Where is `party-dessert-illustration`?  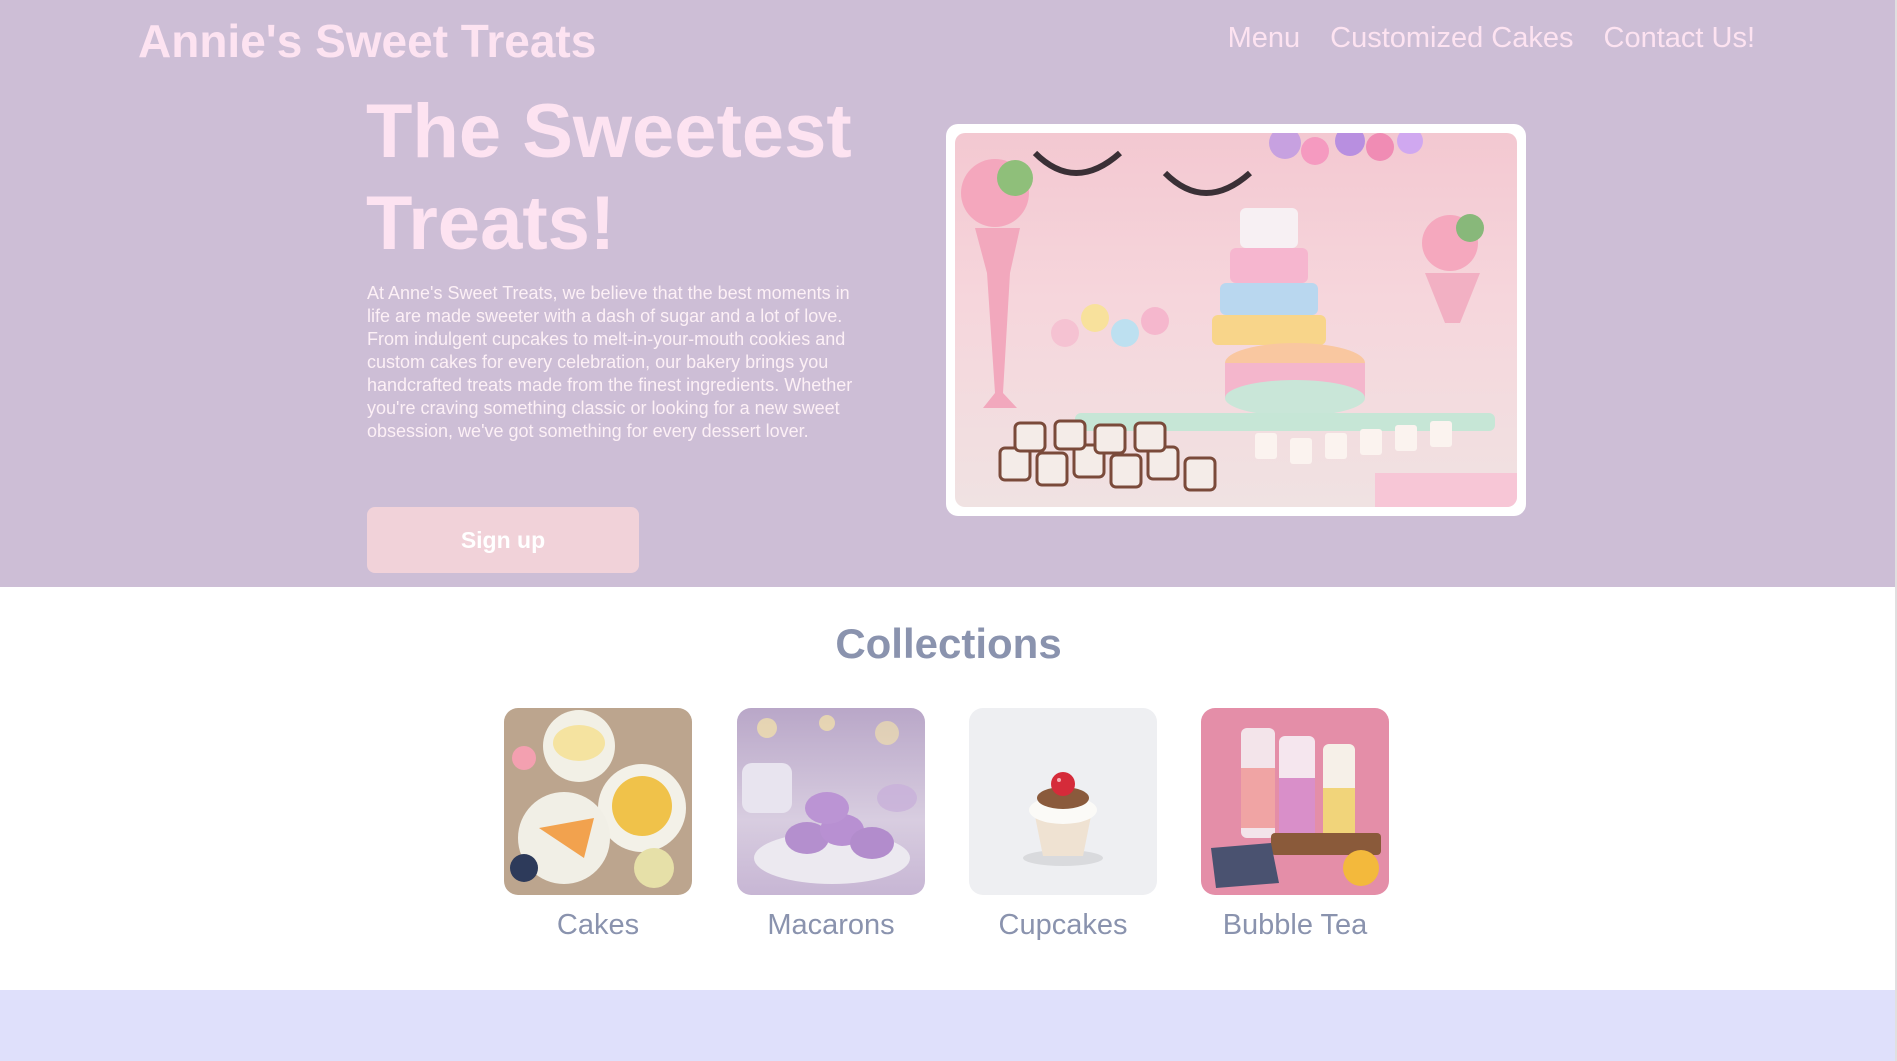
party-dessert-illustration is located at coordinates (1239, 320).